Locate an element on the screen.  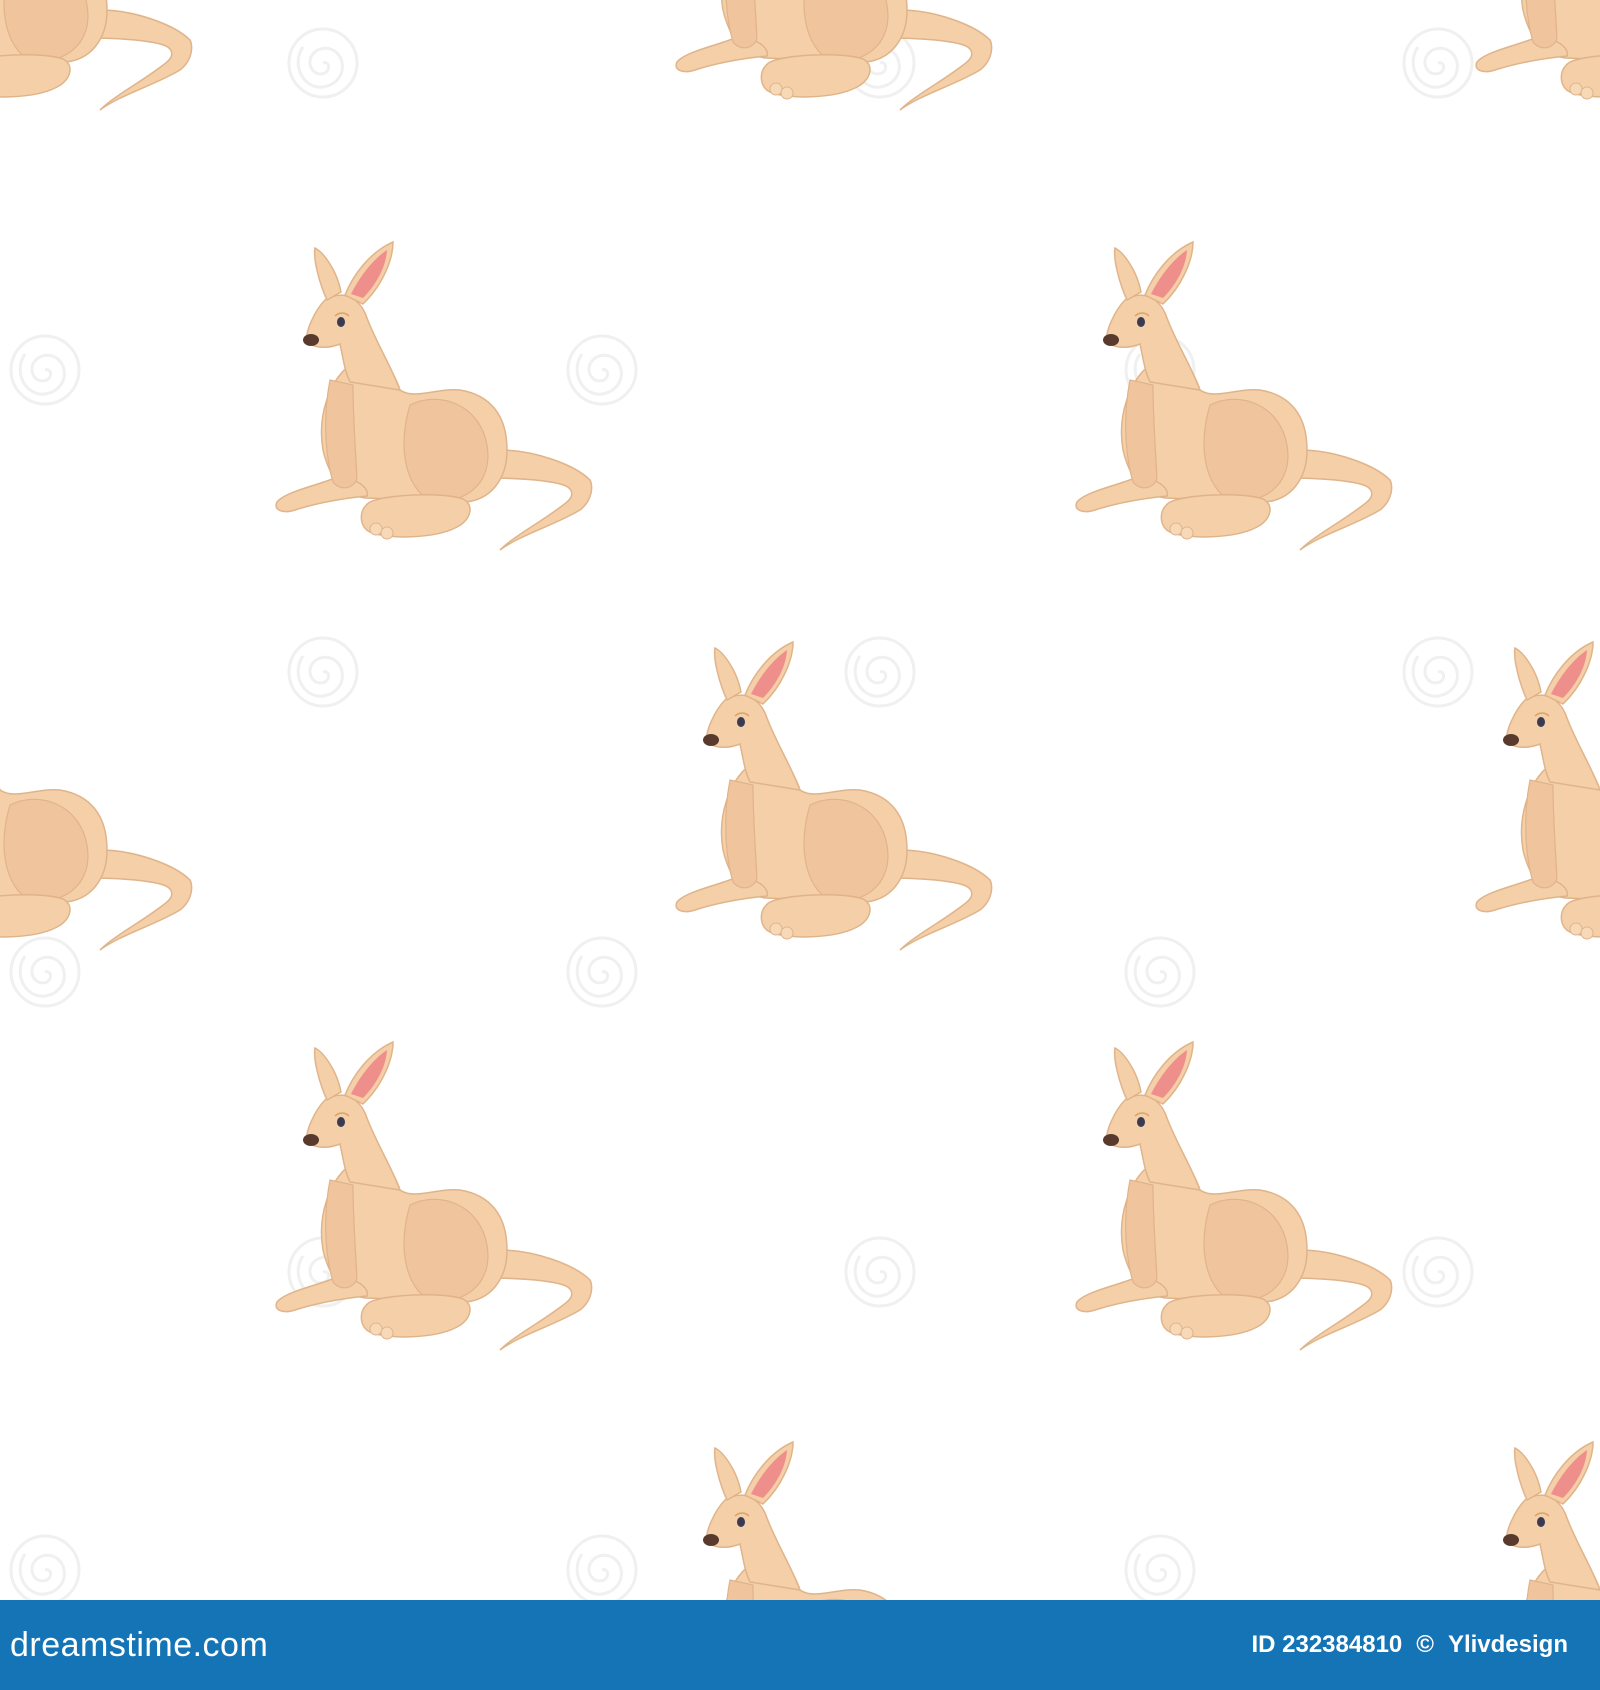
image-credit: ID 232384810 © Ylivdesign is located at coordinates (1409, 1645).